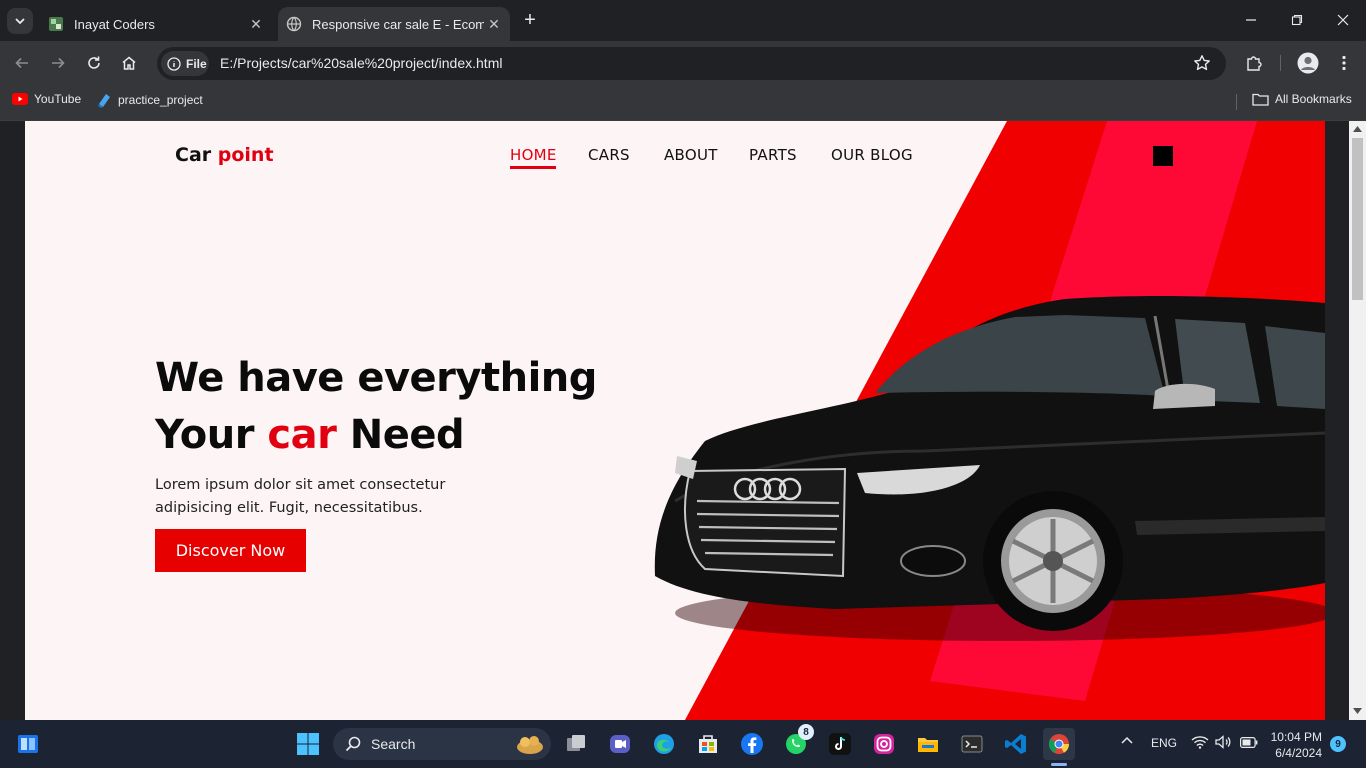 The image size is (1366, 768). I want to click on back-button, so click(22, 63).